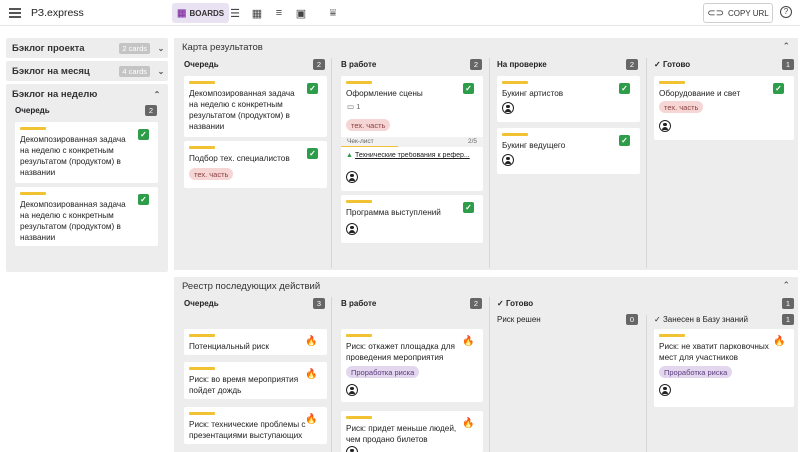 This screenshot has width=800, height=452. What do you see at coordinates (412, 219) in the screenshot?
I see `task-card: Программа выступлений ✓` at bounding box center [412, 219].